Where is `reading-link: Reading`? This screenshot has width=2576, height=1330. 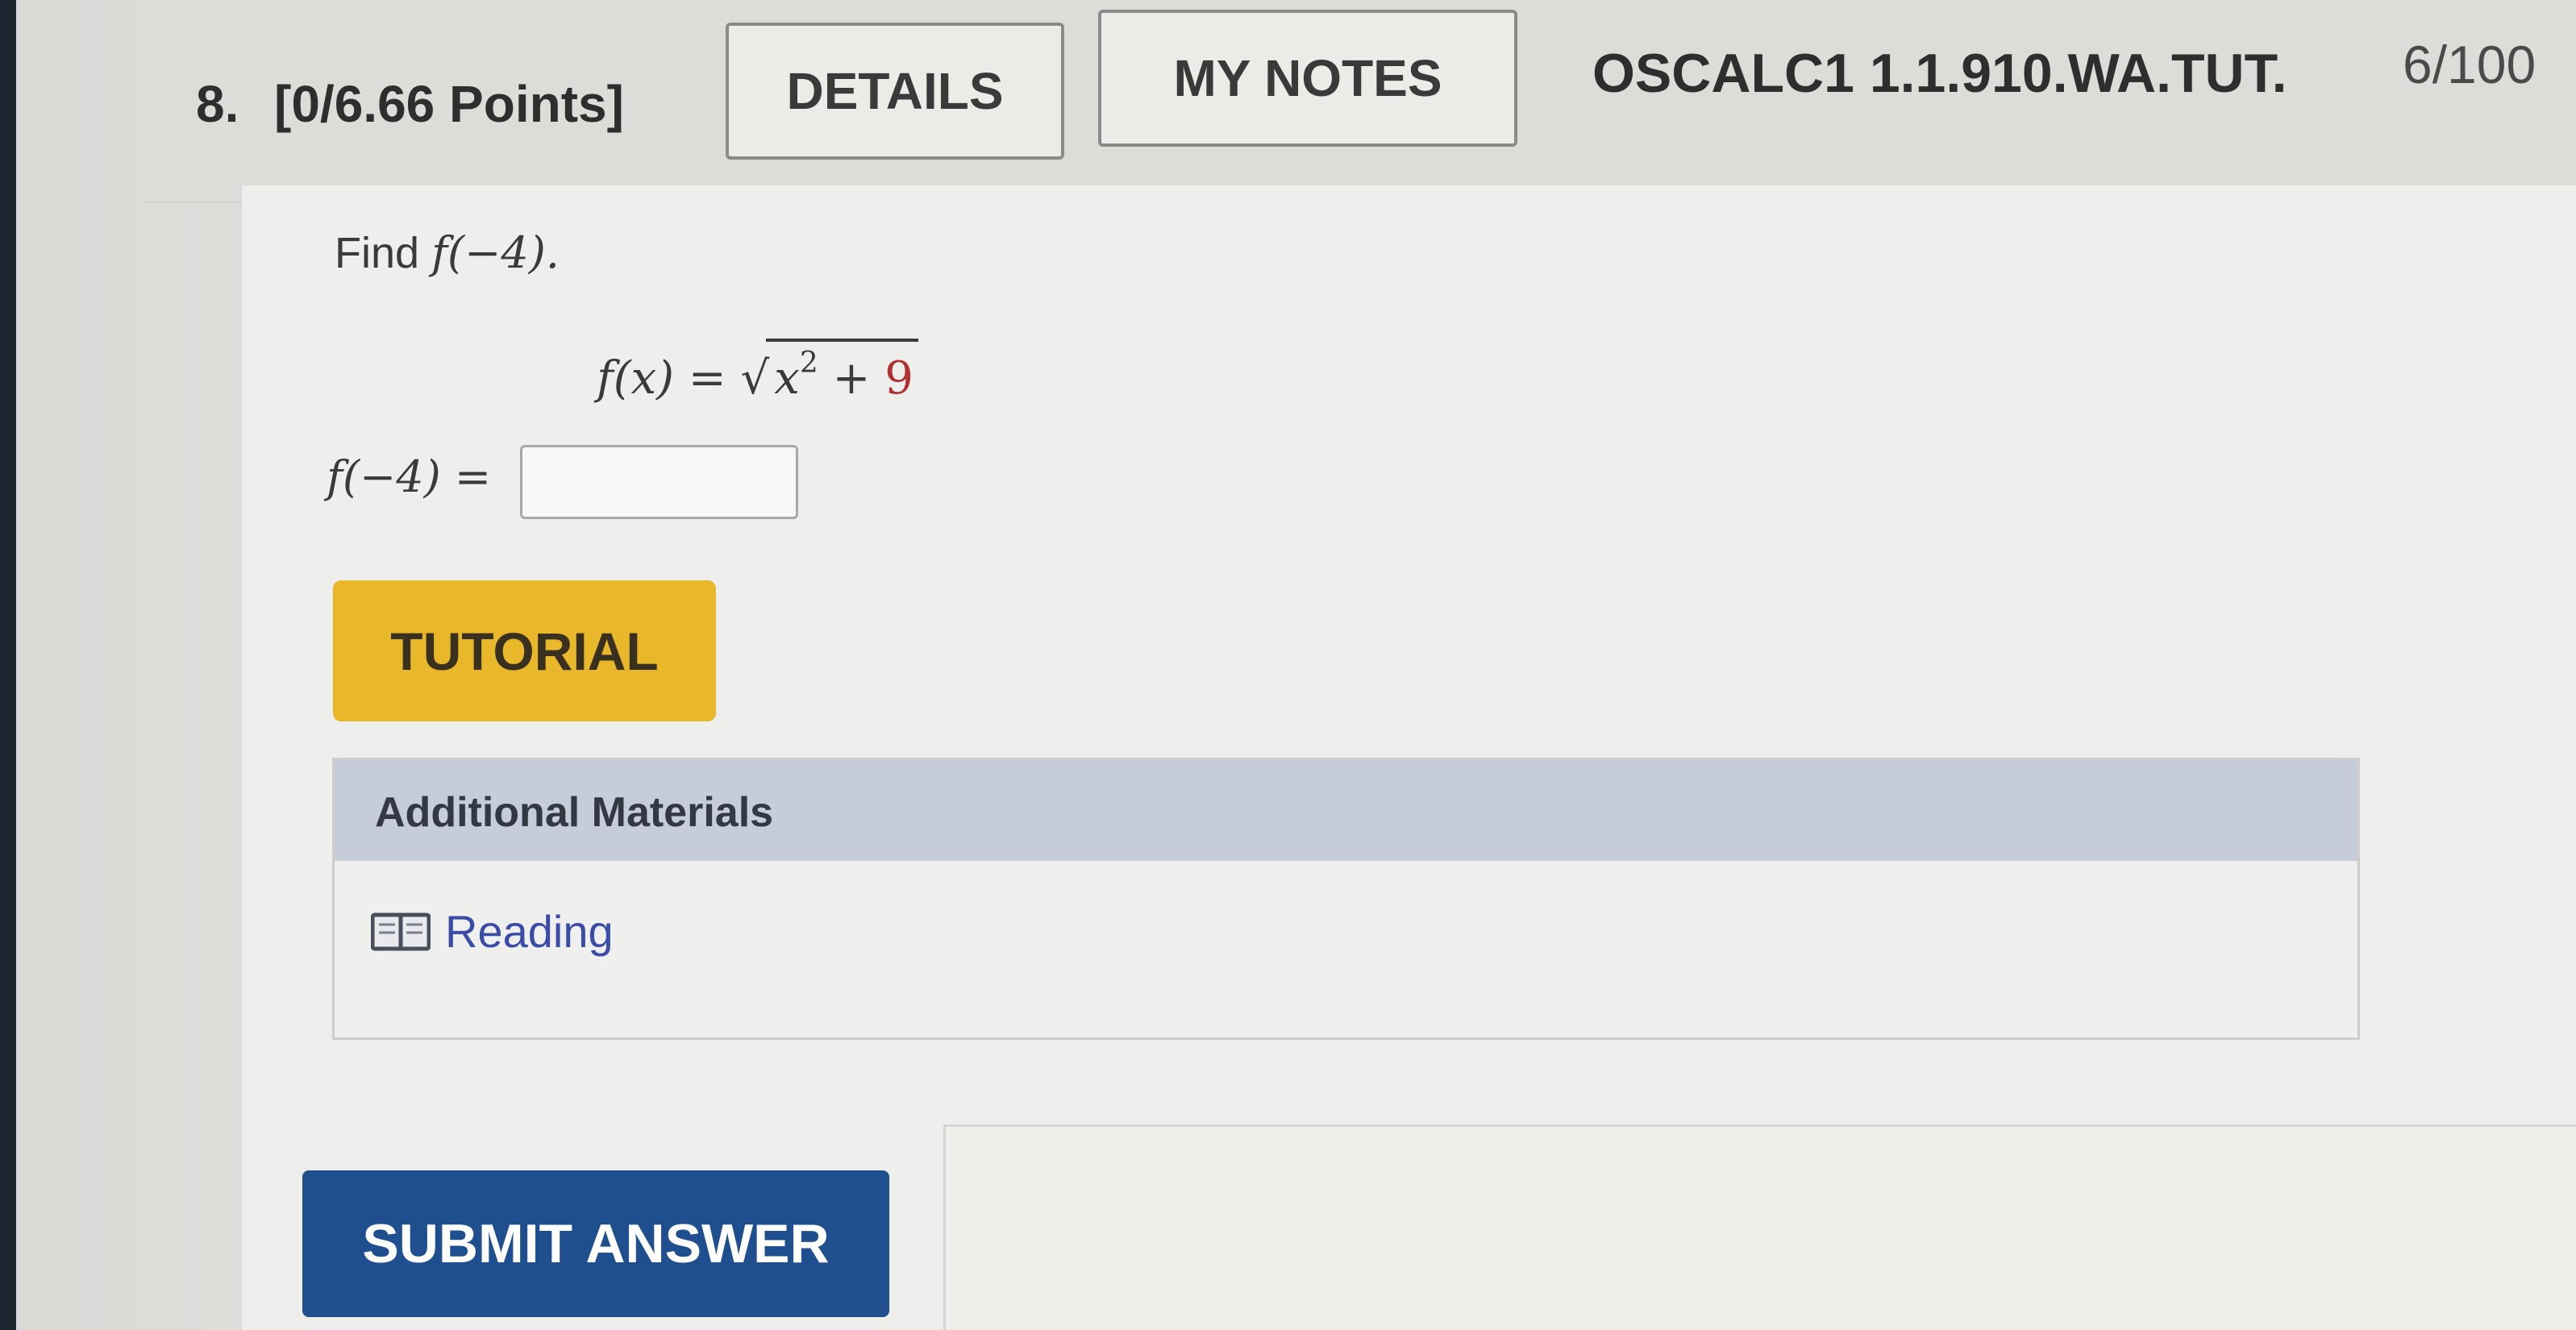 reading-link: Reading is located at coordinates (493, 931).